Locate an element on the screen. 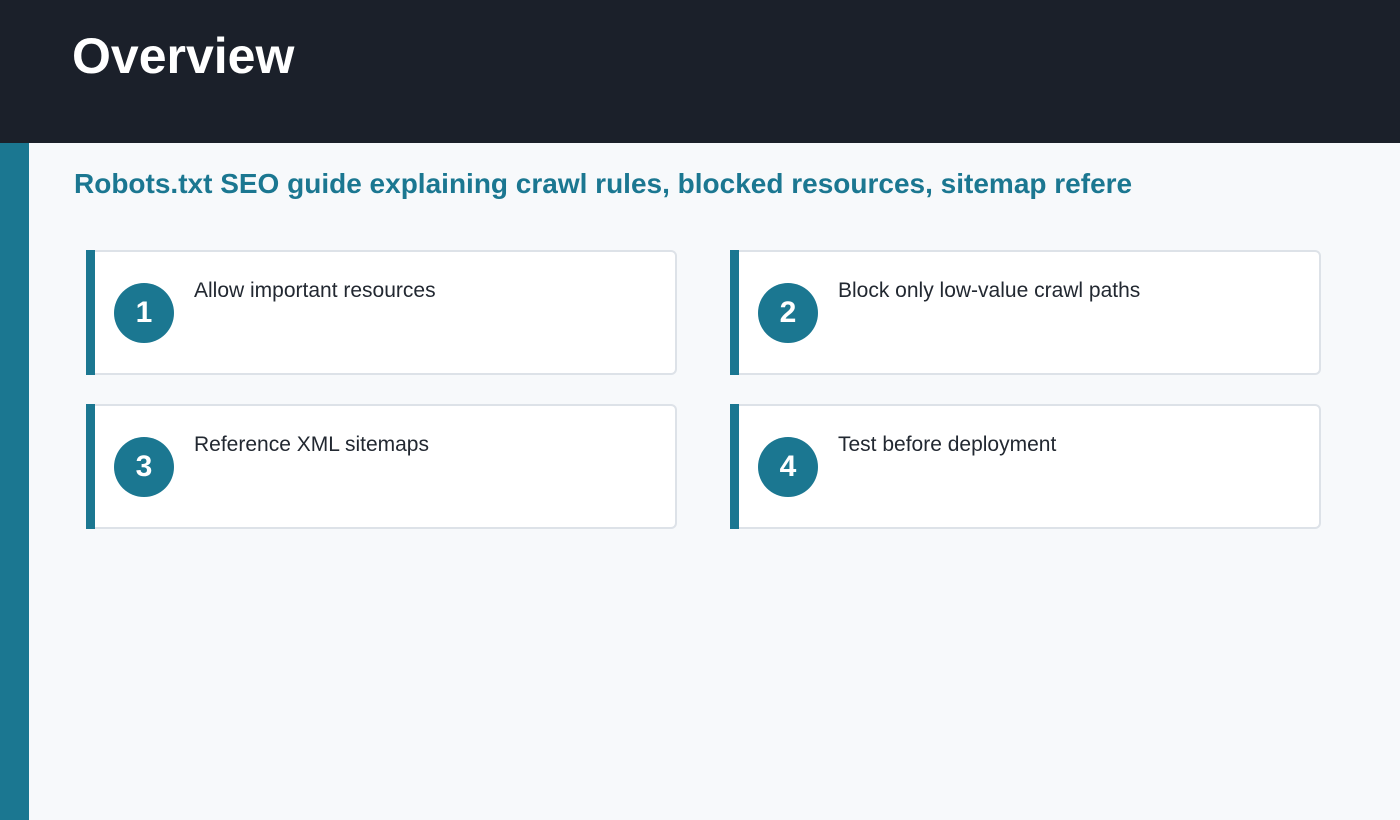  step-card-4: 4 Test before deployment is located at coordinates (1025, 466).